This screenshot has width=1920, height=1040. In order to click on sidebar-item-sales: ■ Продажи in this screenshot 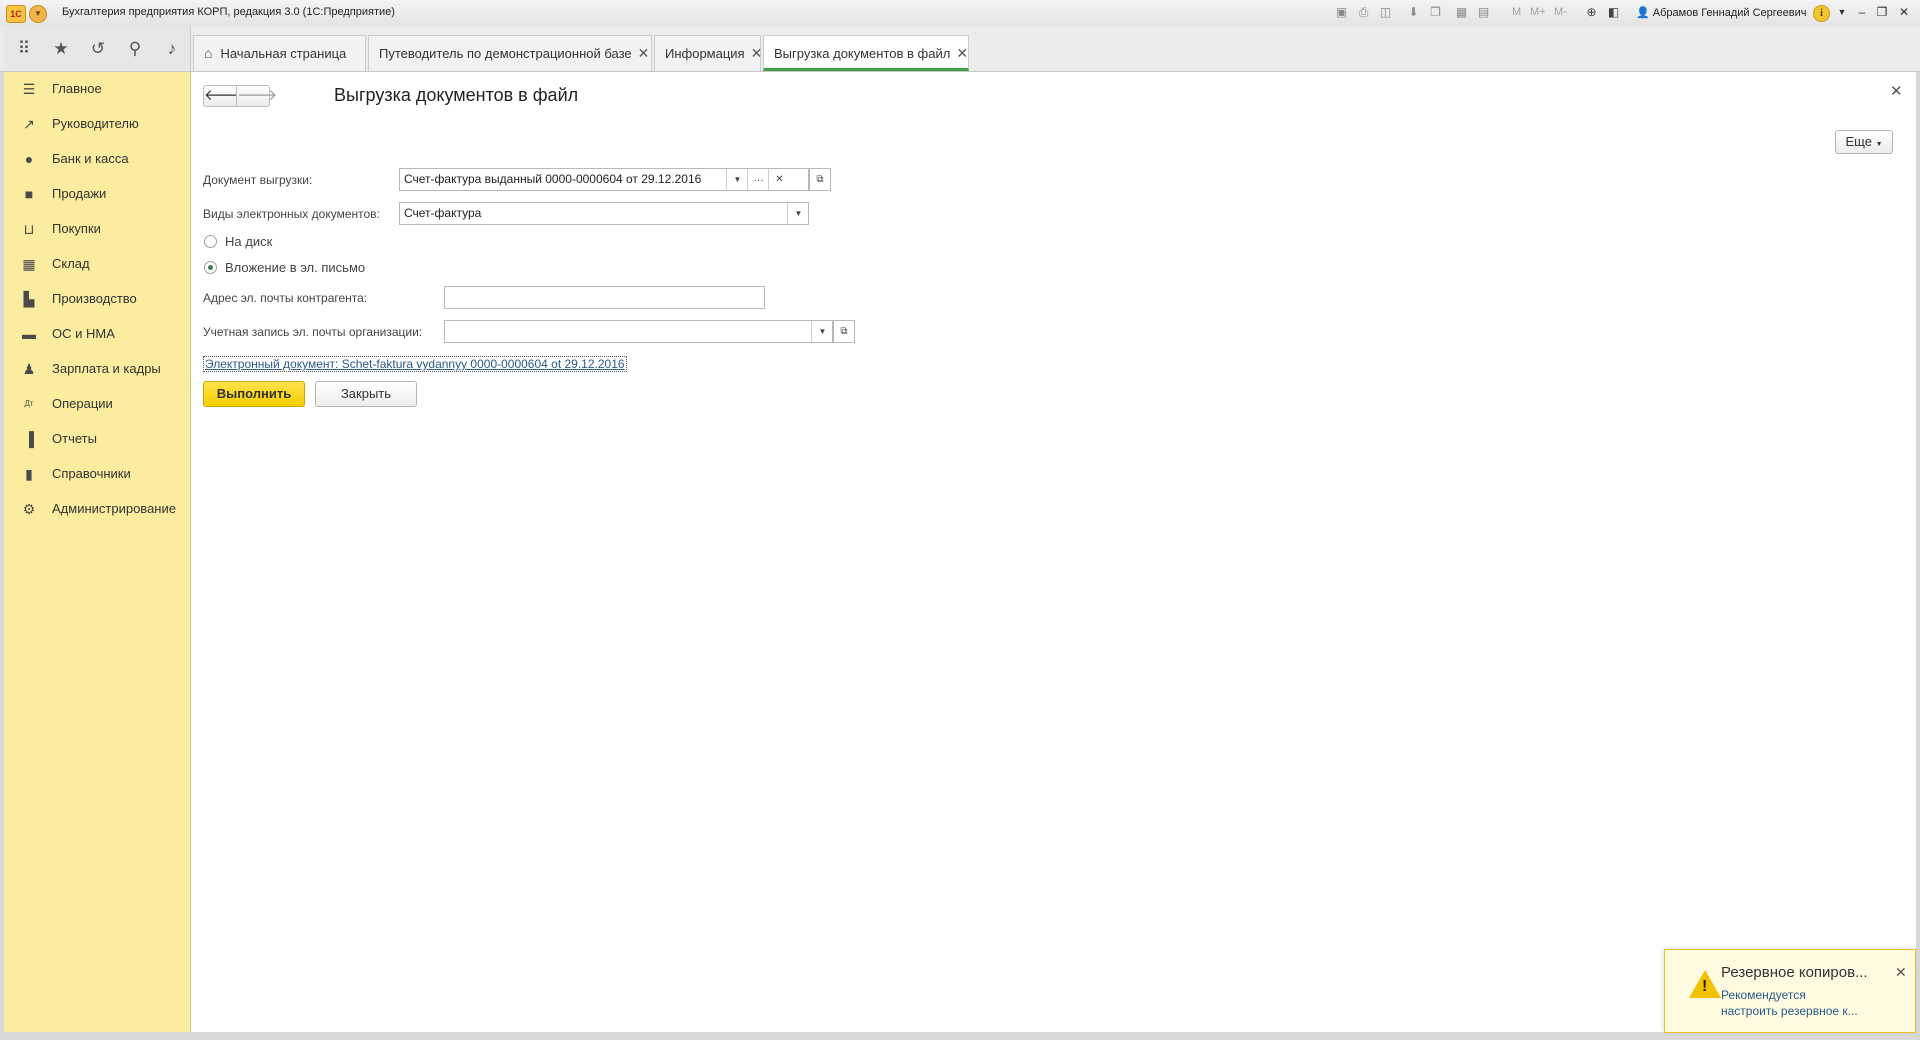, I will do `click(97, 194)`.